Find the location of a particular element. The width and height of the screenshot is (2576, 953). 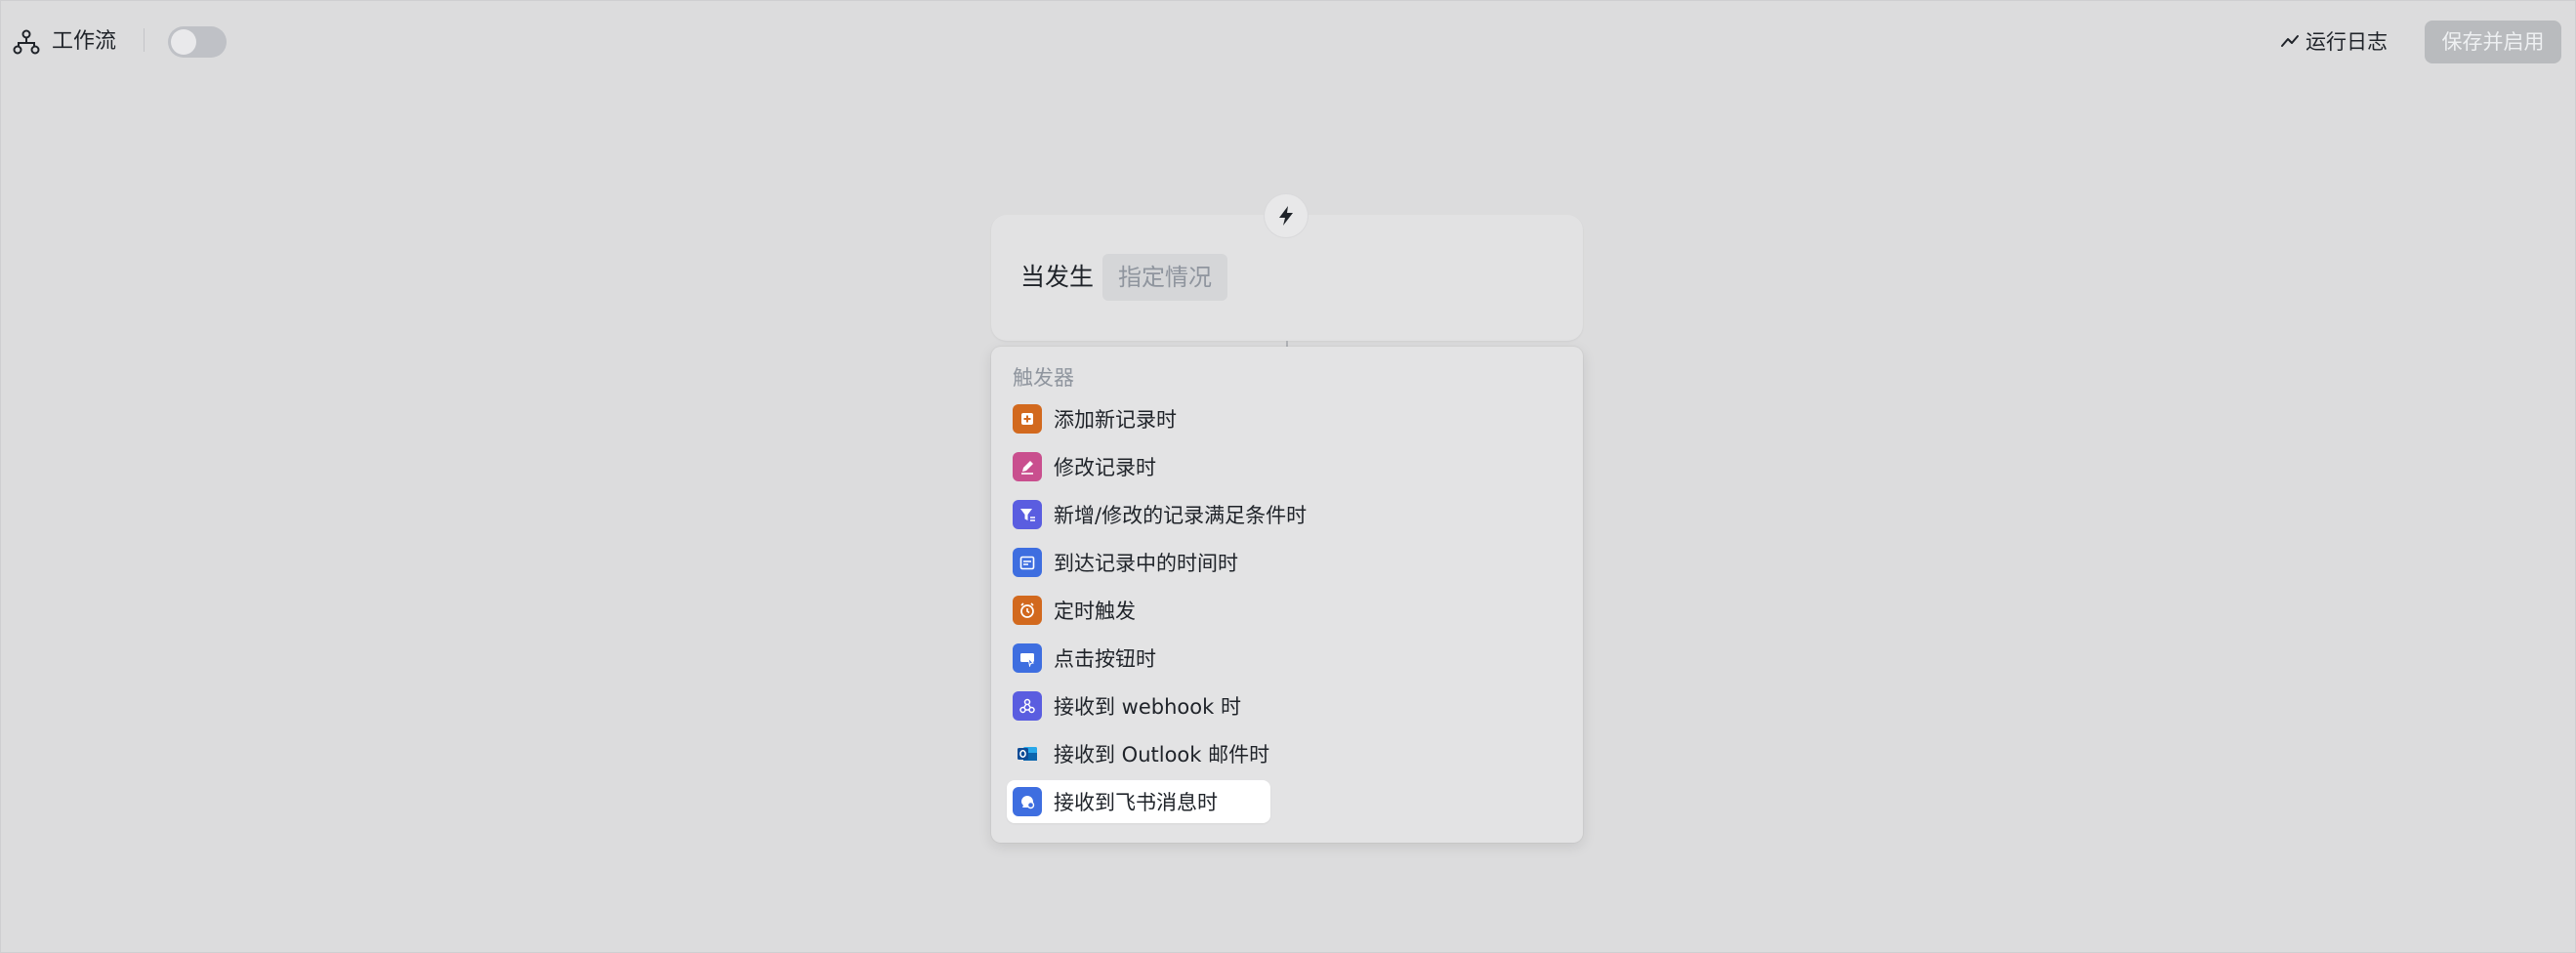

filter-condition-icon is located at coordinates (1027, 514).